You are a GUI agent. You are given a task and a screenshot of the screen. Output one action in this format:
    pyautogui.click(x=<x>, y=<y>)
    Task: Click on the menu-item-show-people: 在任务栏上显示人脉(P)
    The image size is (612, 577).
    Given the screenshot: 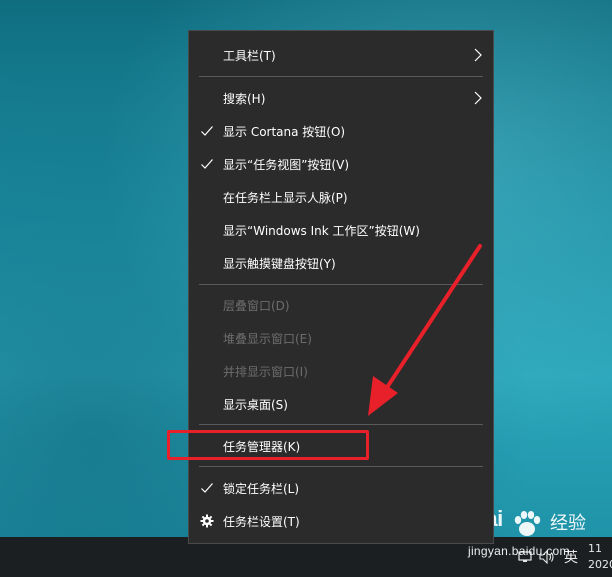 What is the action you would take?
    pyautogui.click(x=341, y=197)
    